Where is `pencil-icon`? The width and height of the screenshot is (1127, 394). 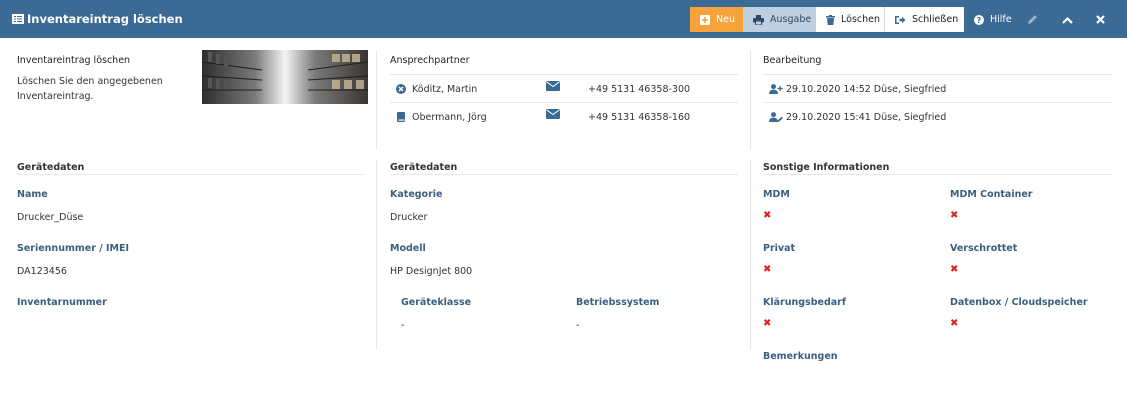
pencil-icon is located at coordinates (1032, 19).